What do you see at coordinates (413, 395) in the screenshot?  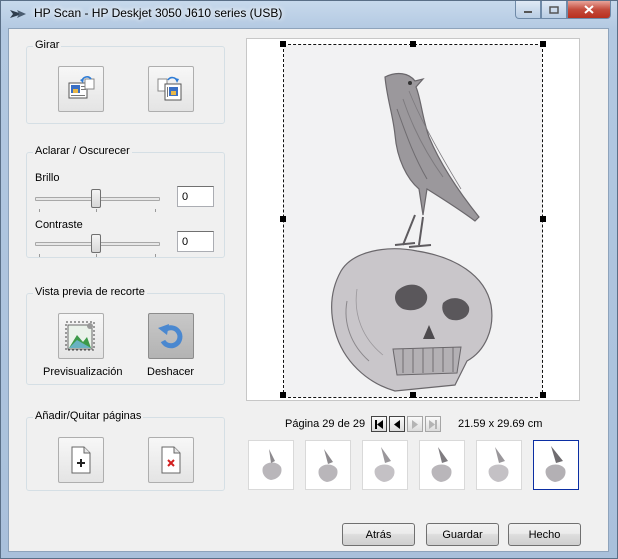 I see `crop-handle-bottom` at bounding box center [413, 395].